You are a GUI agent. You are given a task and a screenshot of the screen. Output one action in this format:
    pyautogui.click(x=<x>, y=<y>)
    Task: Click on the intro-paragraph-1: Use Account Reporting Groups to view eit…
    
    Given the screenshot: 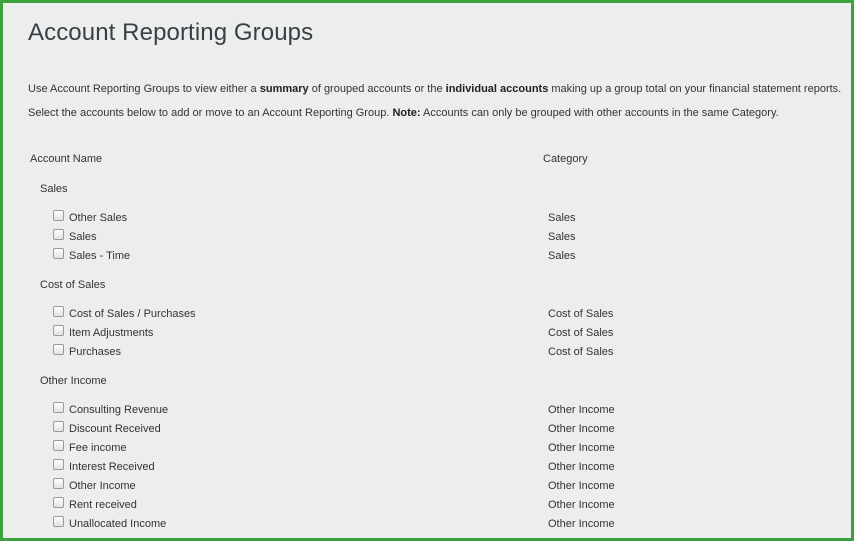 What is the action you would take?
    pyautogui.click(x=434, y=89)
    